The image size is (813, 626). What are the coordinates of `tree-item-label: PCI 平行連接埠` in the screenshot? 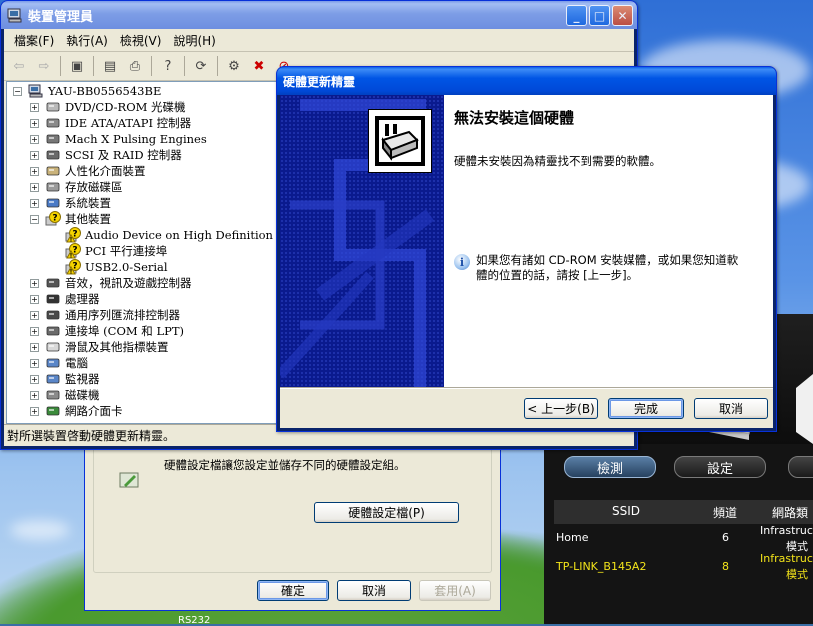 It's located at (126, 251).